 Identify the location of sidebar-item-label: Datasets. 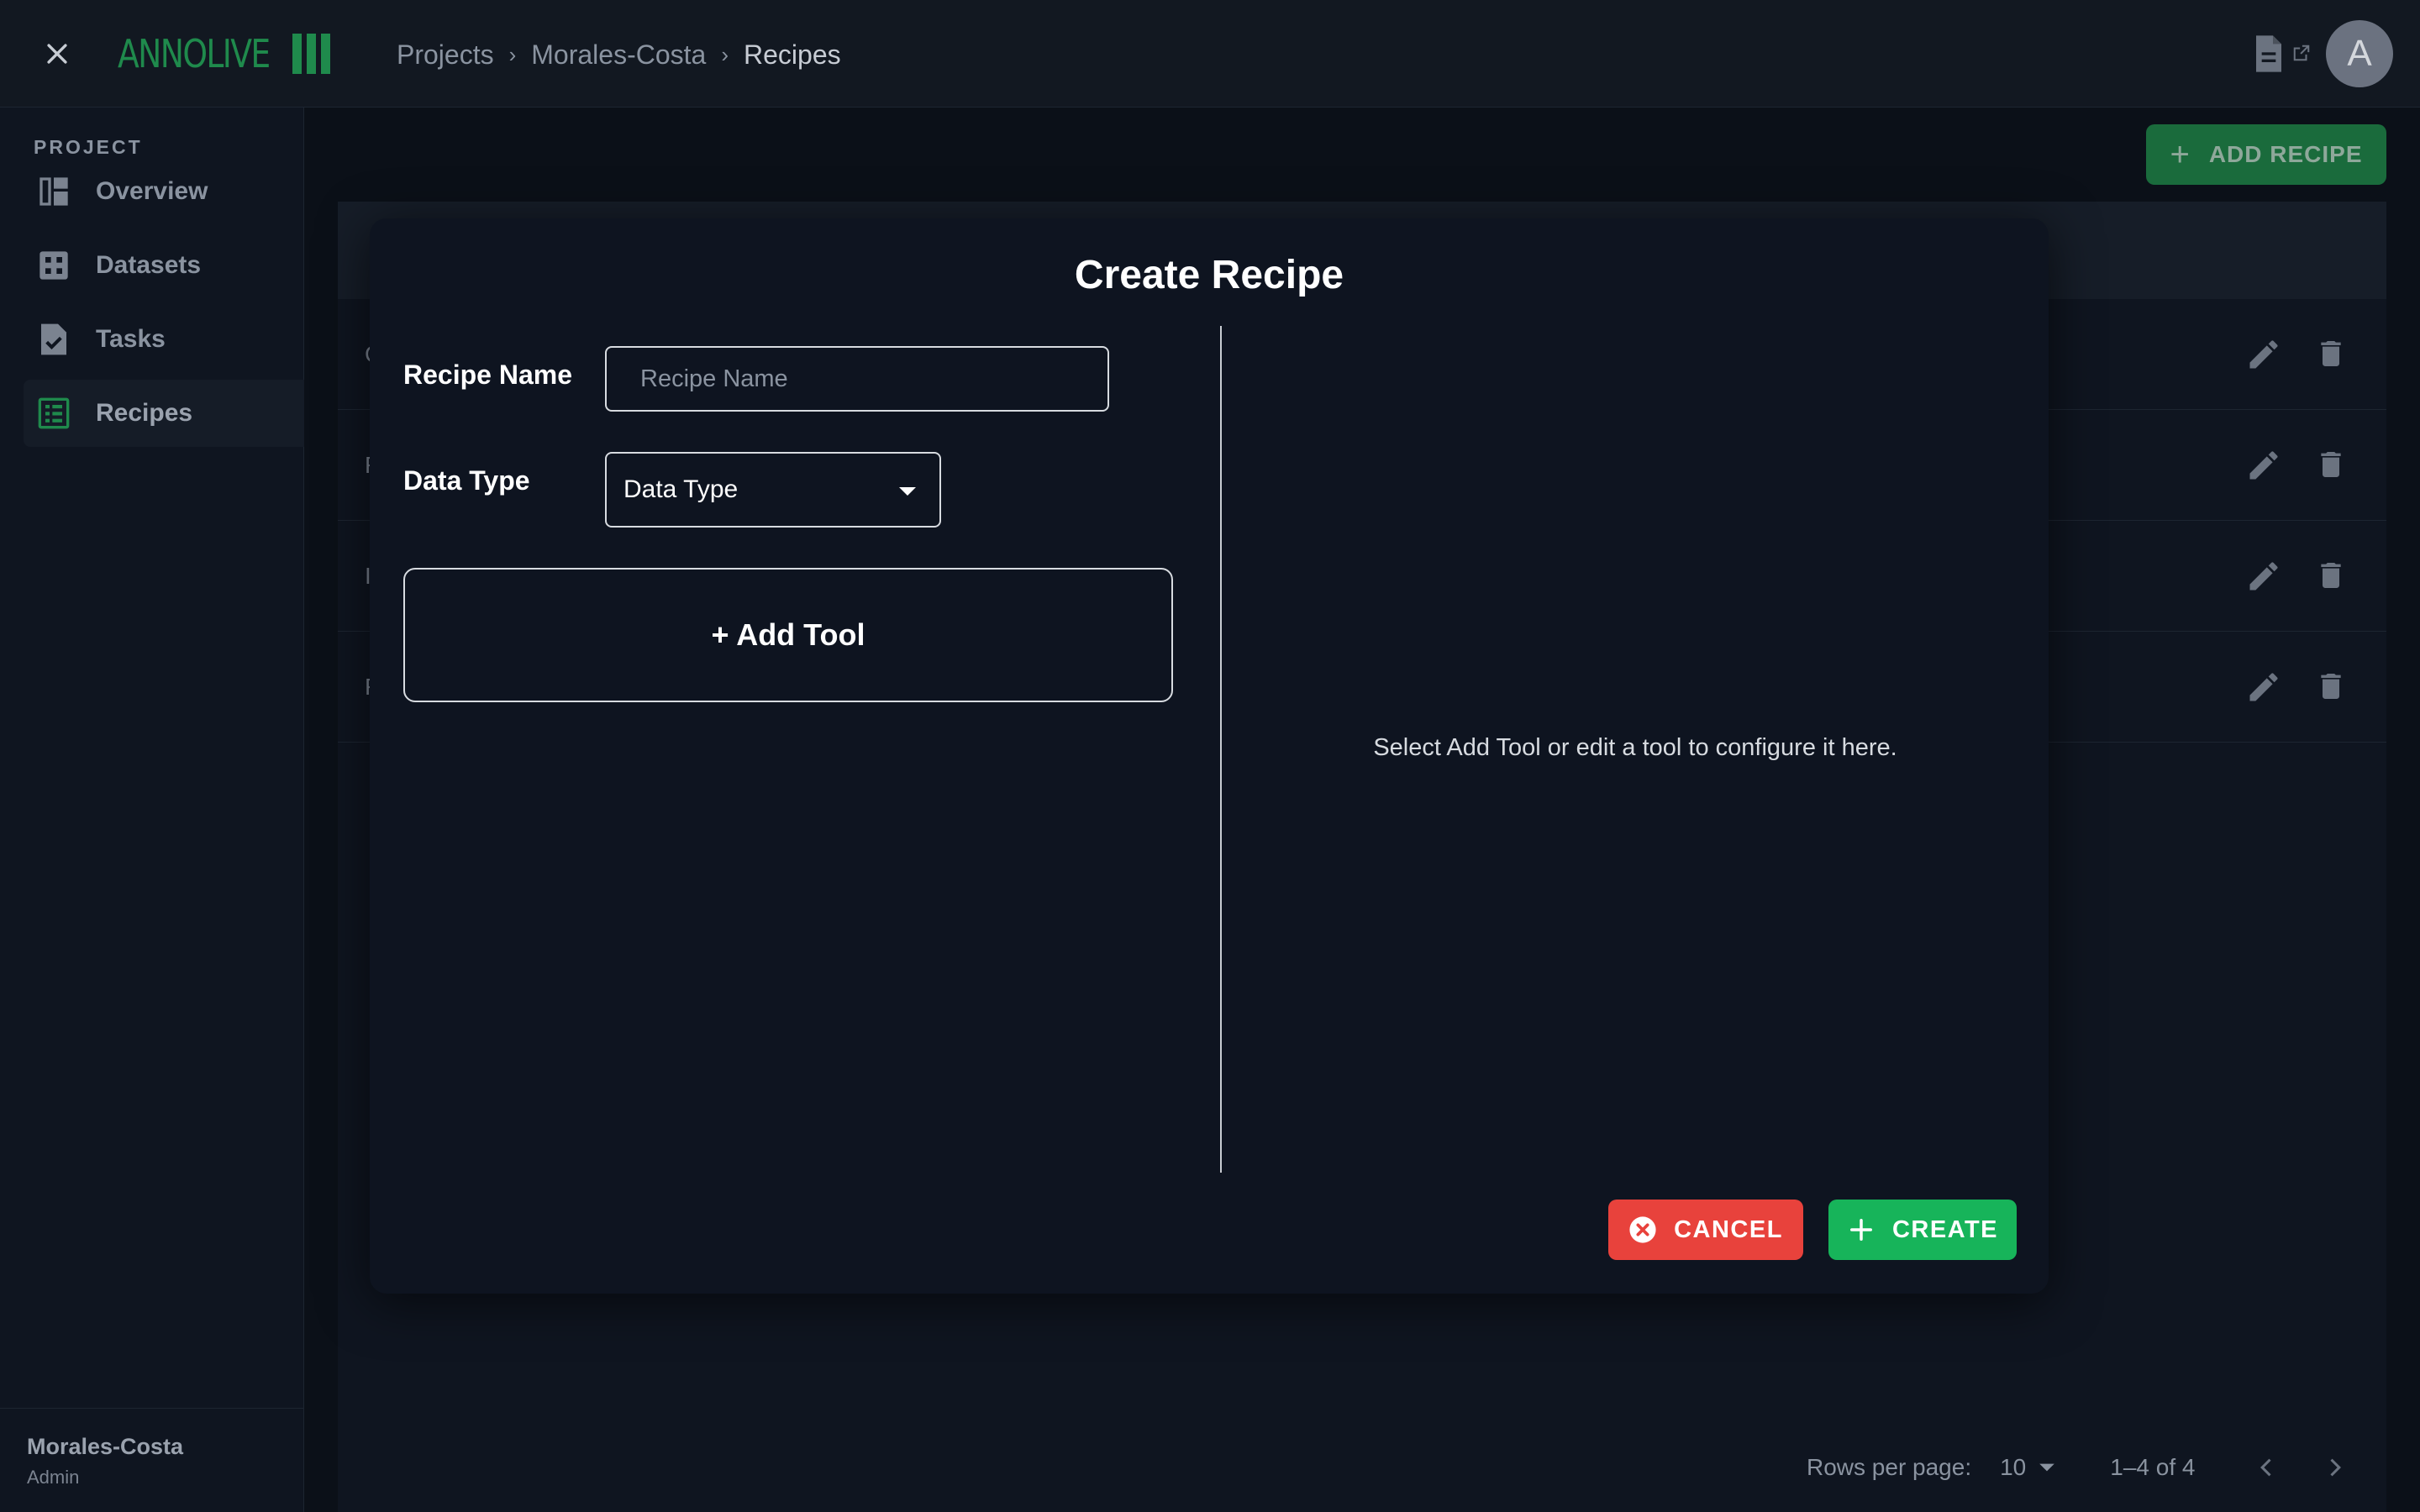
(149, 265).